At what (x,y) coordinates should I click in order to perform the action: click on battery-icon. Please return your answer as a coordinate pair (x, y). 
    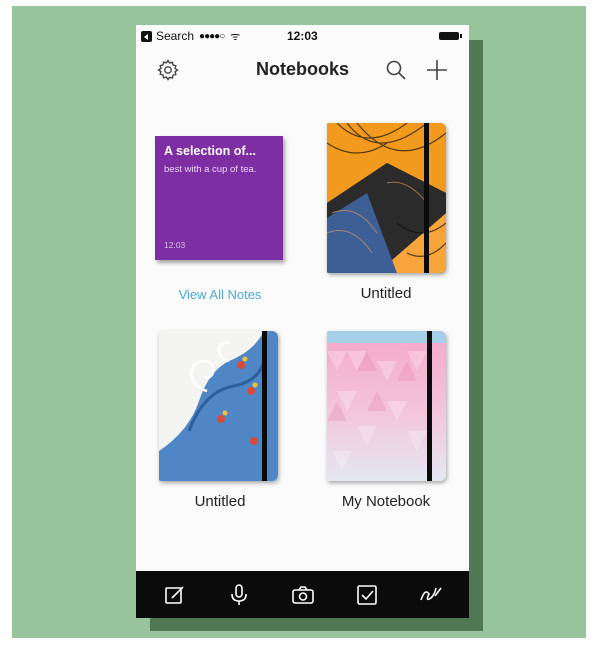
    Looking at the image, I should click on (450, 36).